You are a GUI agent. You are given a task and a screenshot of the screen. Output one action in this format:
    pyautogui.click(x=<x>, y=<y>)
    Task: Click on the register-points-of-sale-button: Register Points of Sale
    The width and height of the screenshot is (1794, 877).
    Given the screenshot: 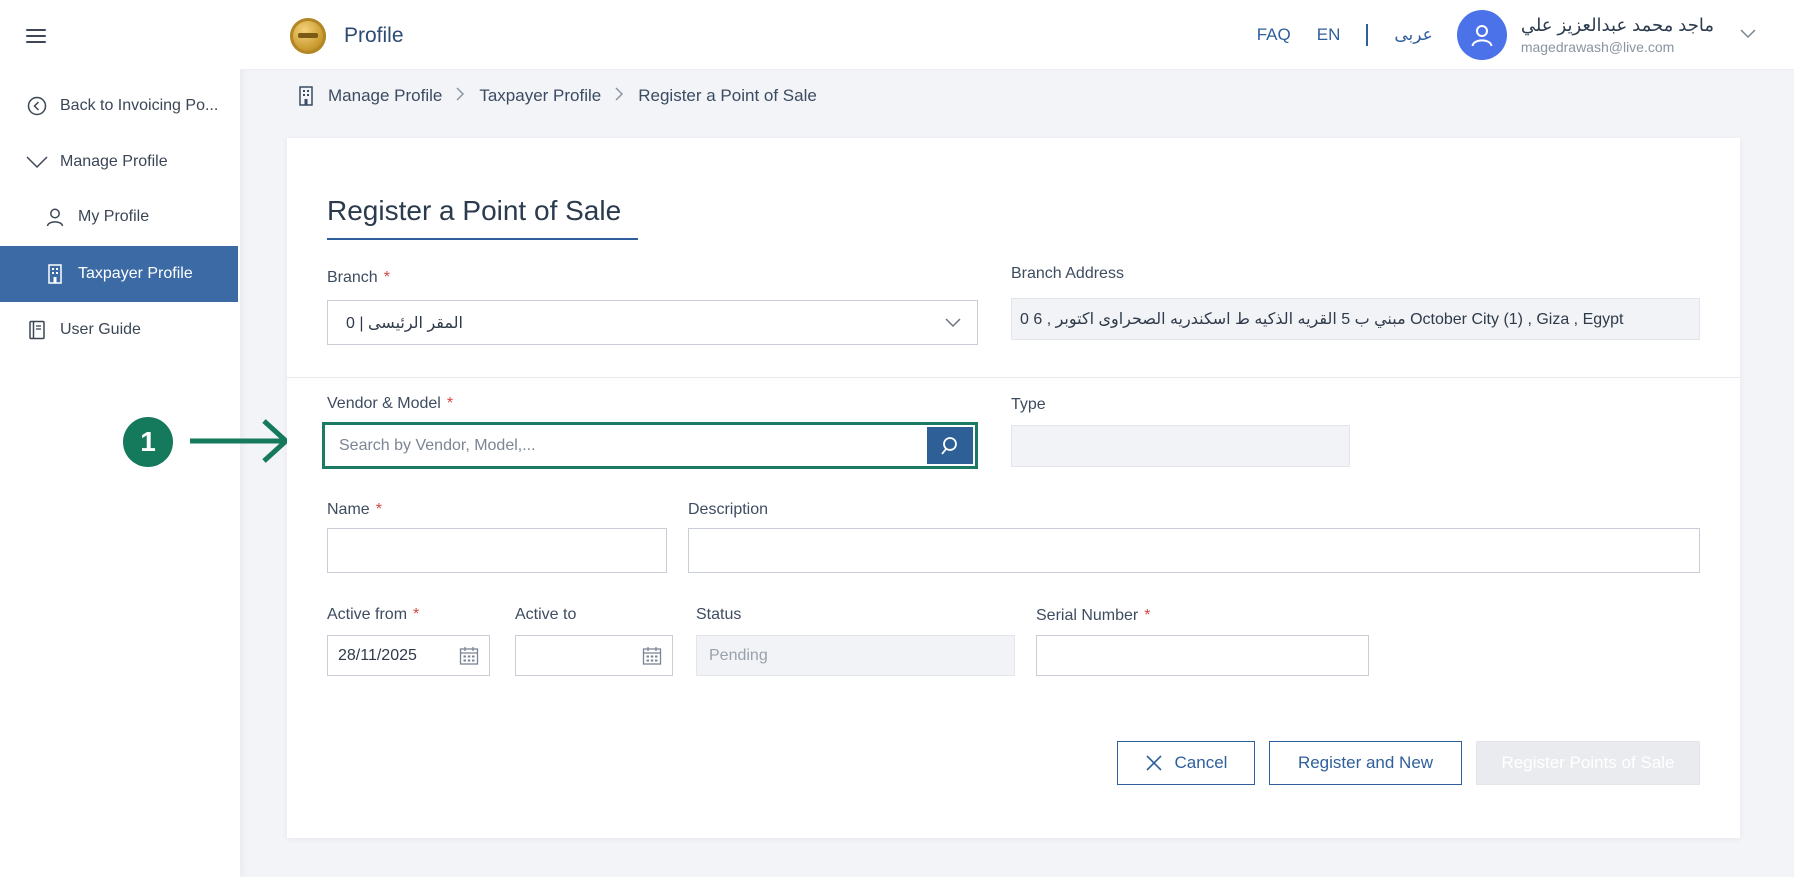 What is the action you would take?
    pyautogui.click(x=1588, y=763)
    